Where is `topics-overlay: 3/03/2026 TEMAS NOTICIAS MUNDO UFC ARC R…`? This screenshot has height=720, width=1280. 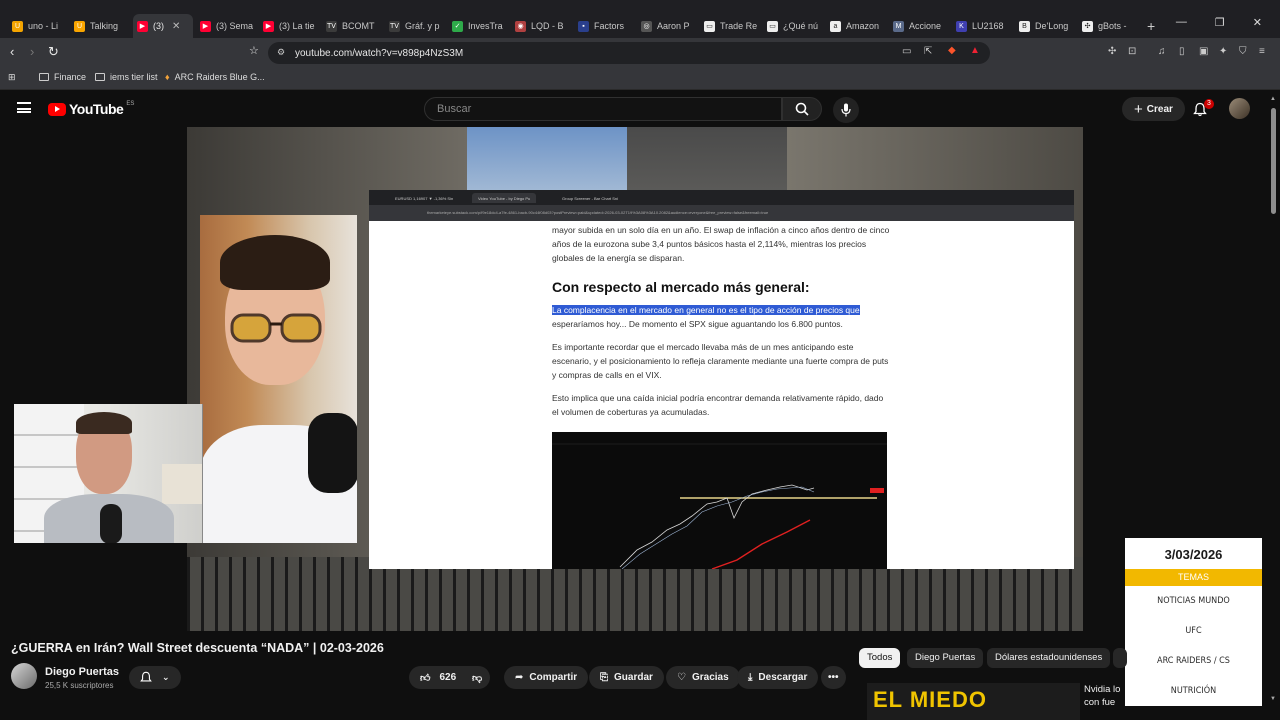
topics-overlay: 3/03/2026 TEMAS NOTICIAS MUNDO UFC ARC R… is located at coordinates (1193, 622).